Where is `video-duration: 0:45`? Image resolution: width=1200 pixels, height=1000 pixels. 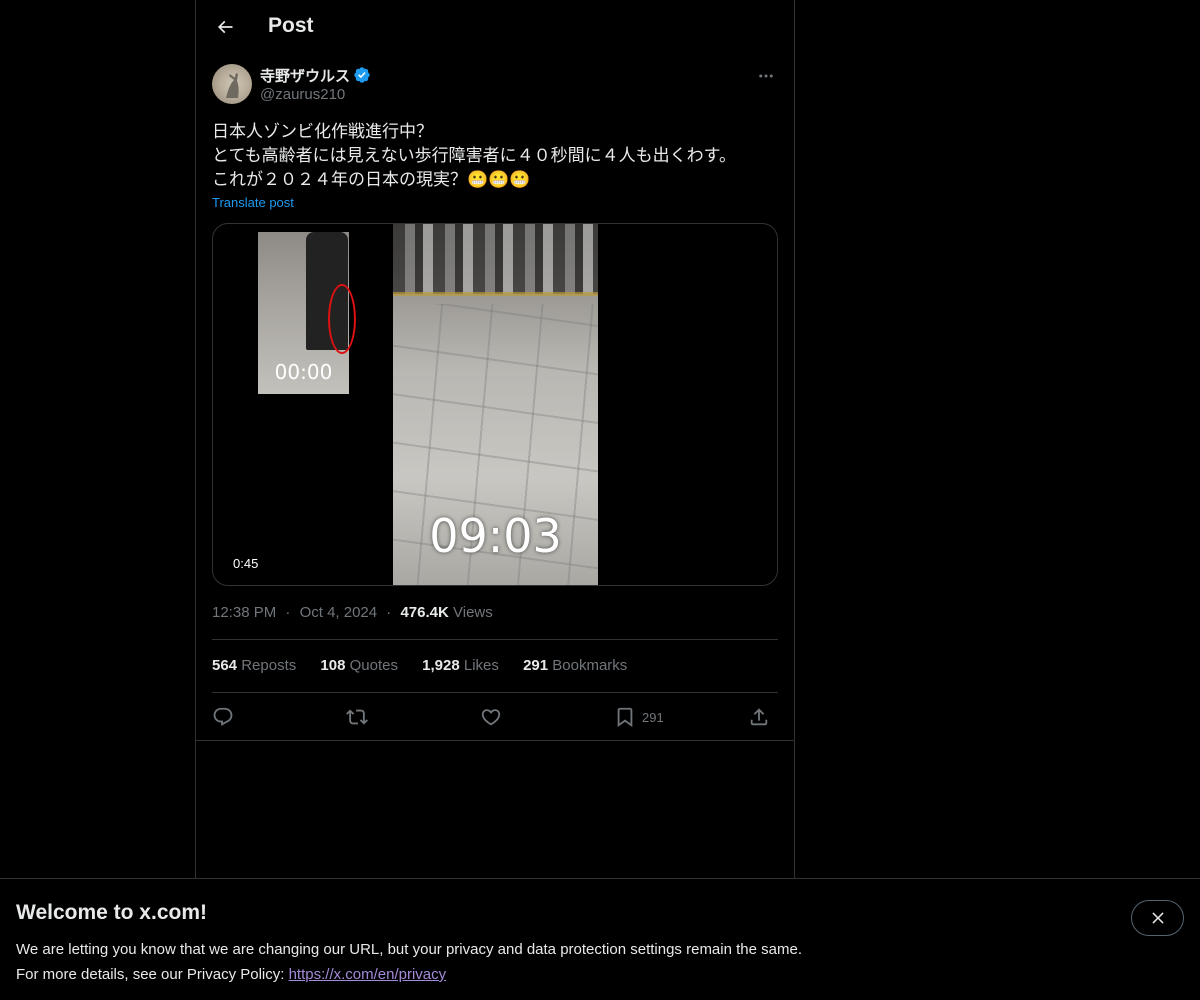
video-duration: 0:45 is located at coordinates (246, 563).